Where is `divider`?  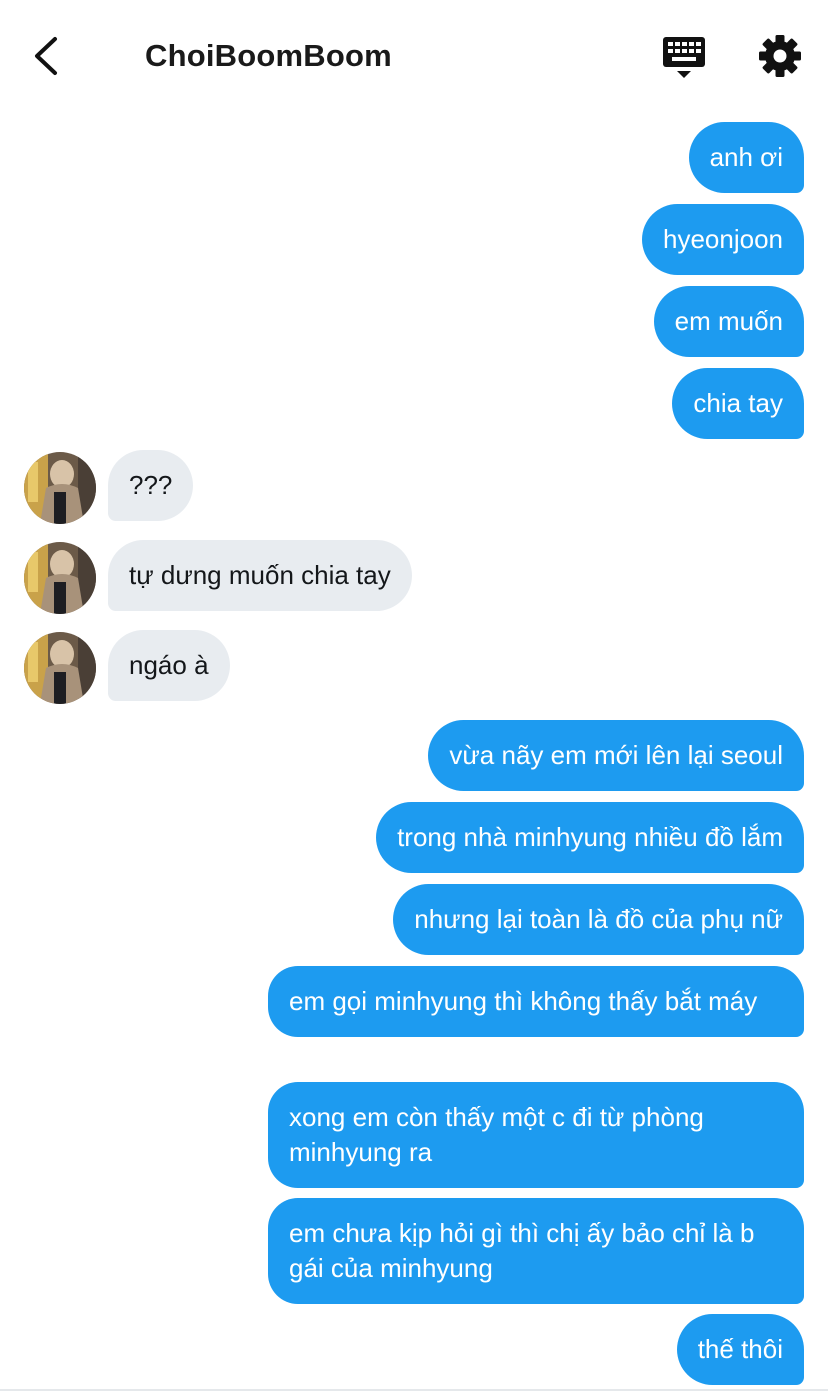
divider is located at coordinates (414, 1390).